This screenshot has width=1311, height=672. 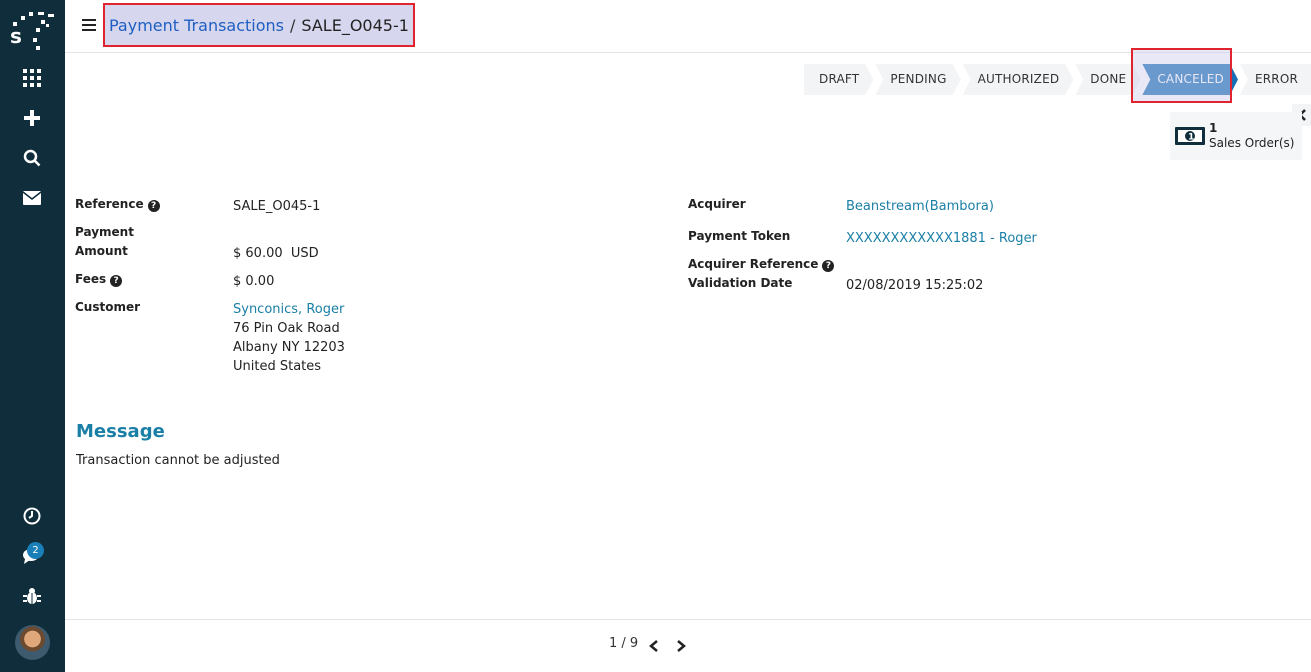 I want to click on pager-counter: 1 / 9, so click(x=624, y=643).